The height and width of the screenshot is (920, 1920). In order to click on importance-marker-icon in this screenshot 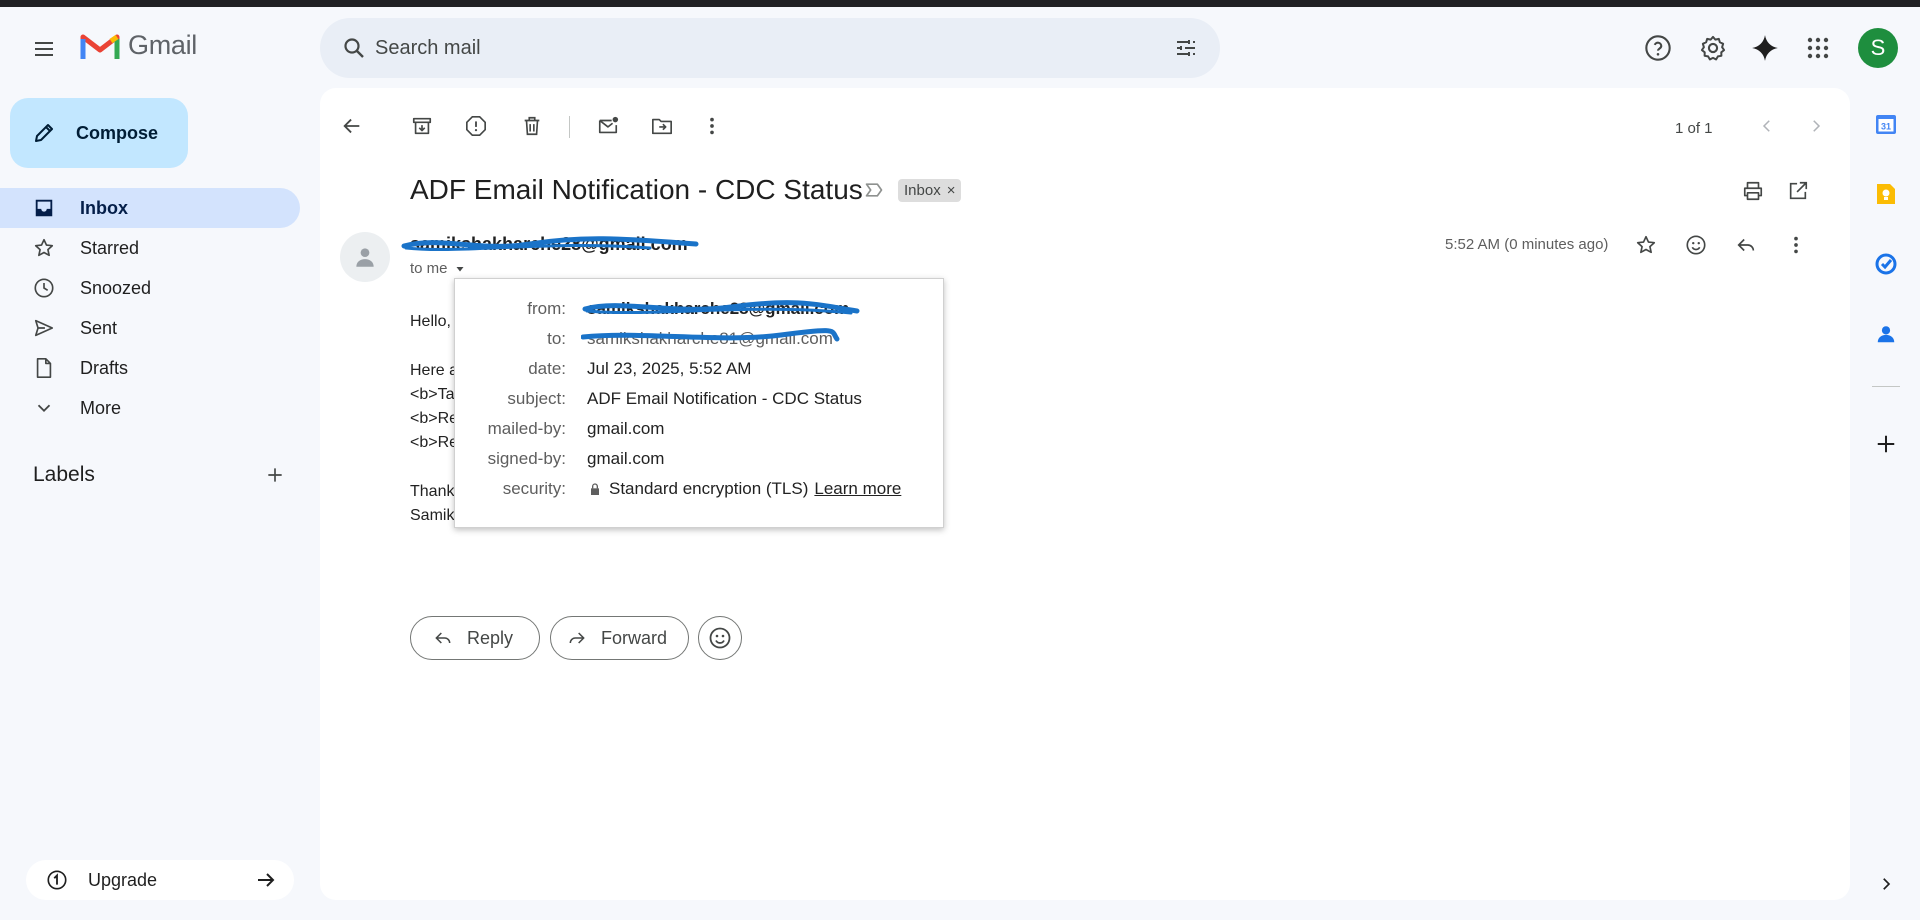, I will do `click(874, 190)`.